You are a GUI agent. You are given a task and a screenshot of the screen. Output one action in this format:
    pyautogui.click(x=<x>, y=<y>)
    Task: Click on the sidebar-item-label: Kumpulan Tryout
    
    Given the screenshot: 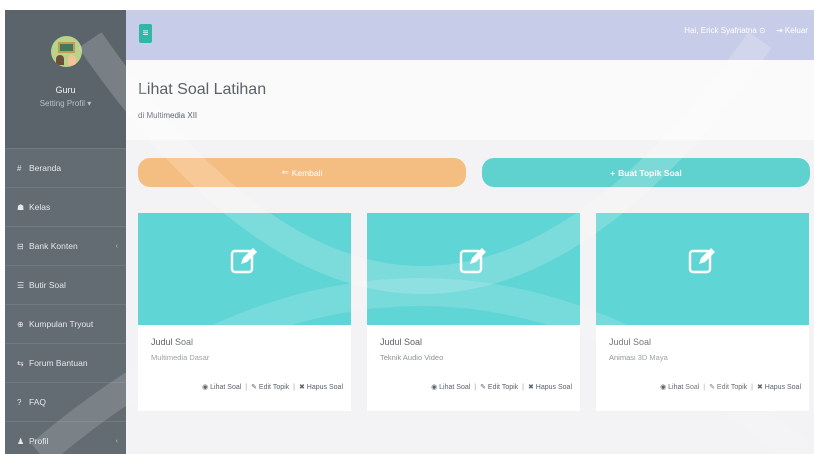 What is the action you would take?
    pyautogui.click(x=61, y=324)
    